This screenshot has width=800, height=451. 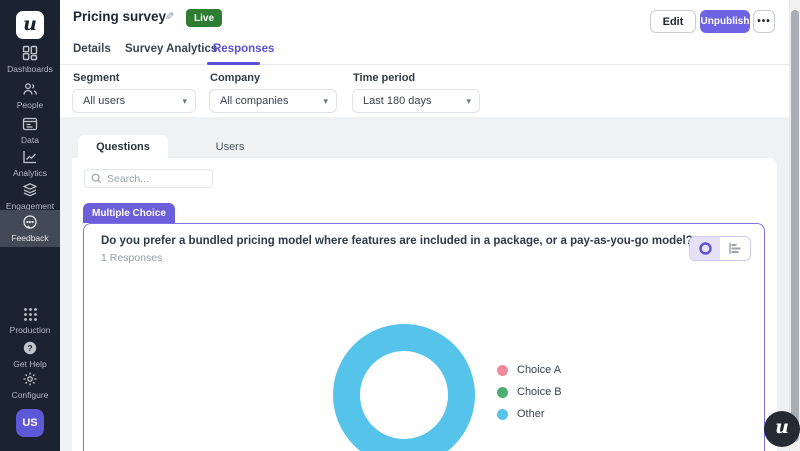 I want to click on sidebar-item-label: Dashboards, so click(x=30, y=69).